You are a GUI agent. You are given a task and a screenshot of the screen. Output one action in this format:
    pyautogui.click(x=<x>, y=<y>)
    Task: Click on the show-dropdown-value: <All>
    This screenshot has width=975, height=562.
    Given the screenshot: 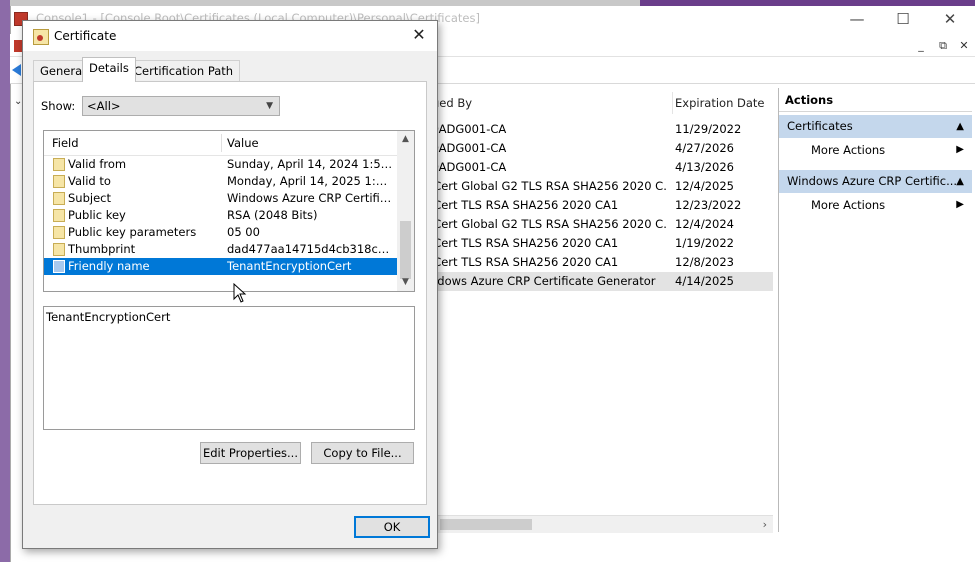 What is the action you would take?
    pyautogui.click(x=104, y=106)
    